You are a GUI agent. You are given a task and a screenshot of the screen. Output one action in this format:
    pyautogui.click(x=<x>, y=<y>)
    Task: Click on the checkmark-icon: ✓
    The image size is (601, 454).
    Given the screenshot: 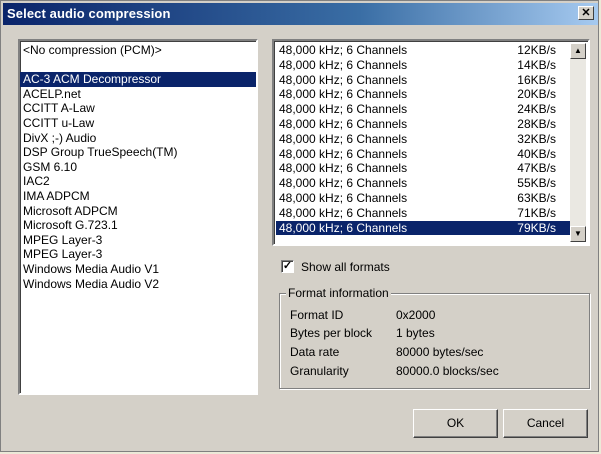 What is the action you would take?
    pyautogui.click(x=287, y=266)
    